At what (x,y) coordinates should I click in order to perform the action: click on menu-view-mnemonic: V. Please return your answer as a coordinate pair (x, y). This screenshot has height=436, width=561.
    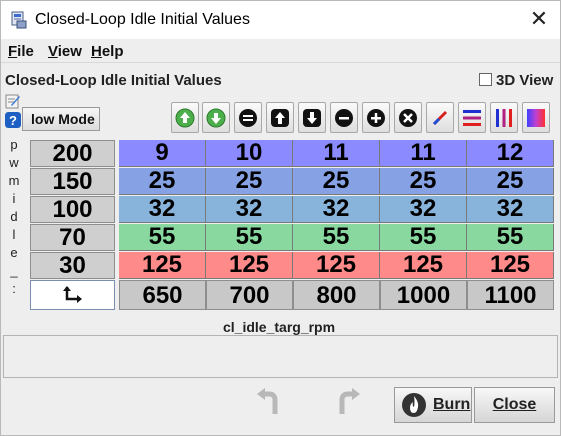
    Looking at the image, I should click on (53, 51).